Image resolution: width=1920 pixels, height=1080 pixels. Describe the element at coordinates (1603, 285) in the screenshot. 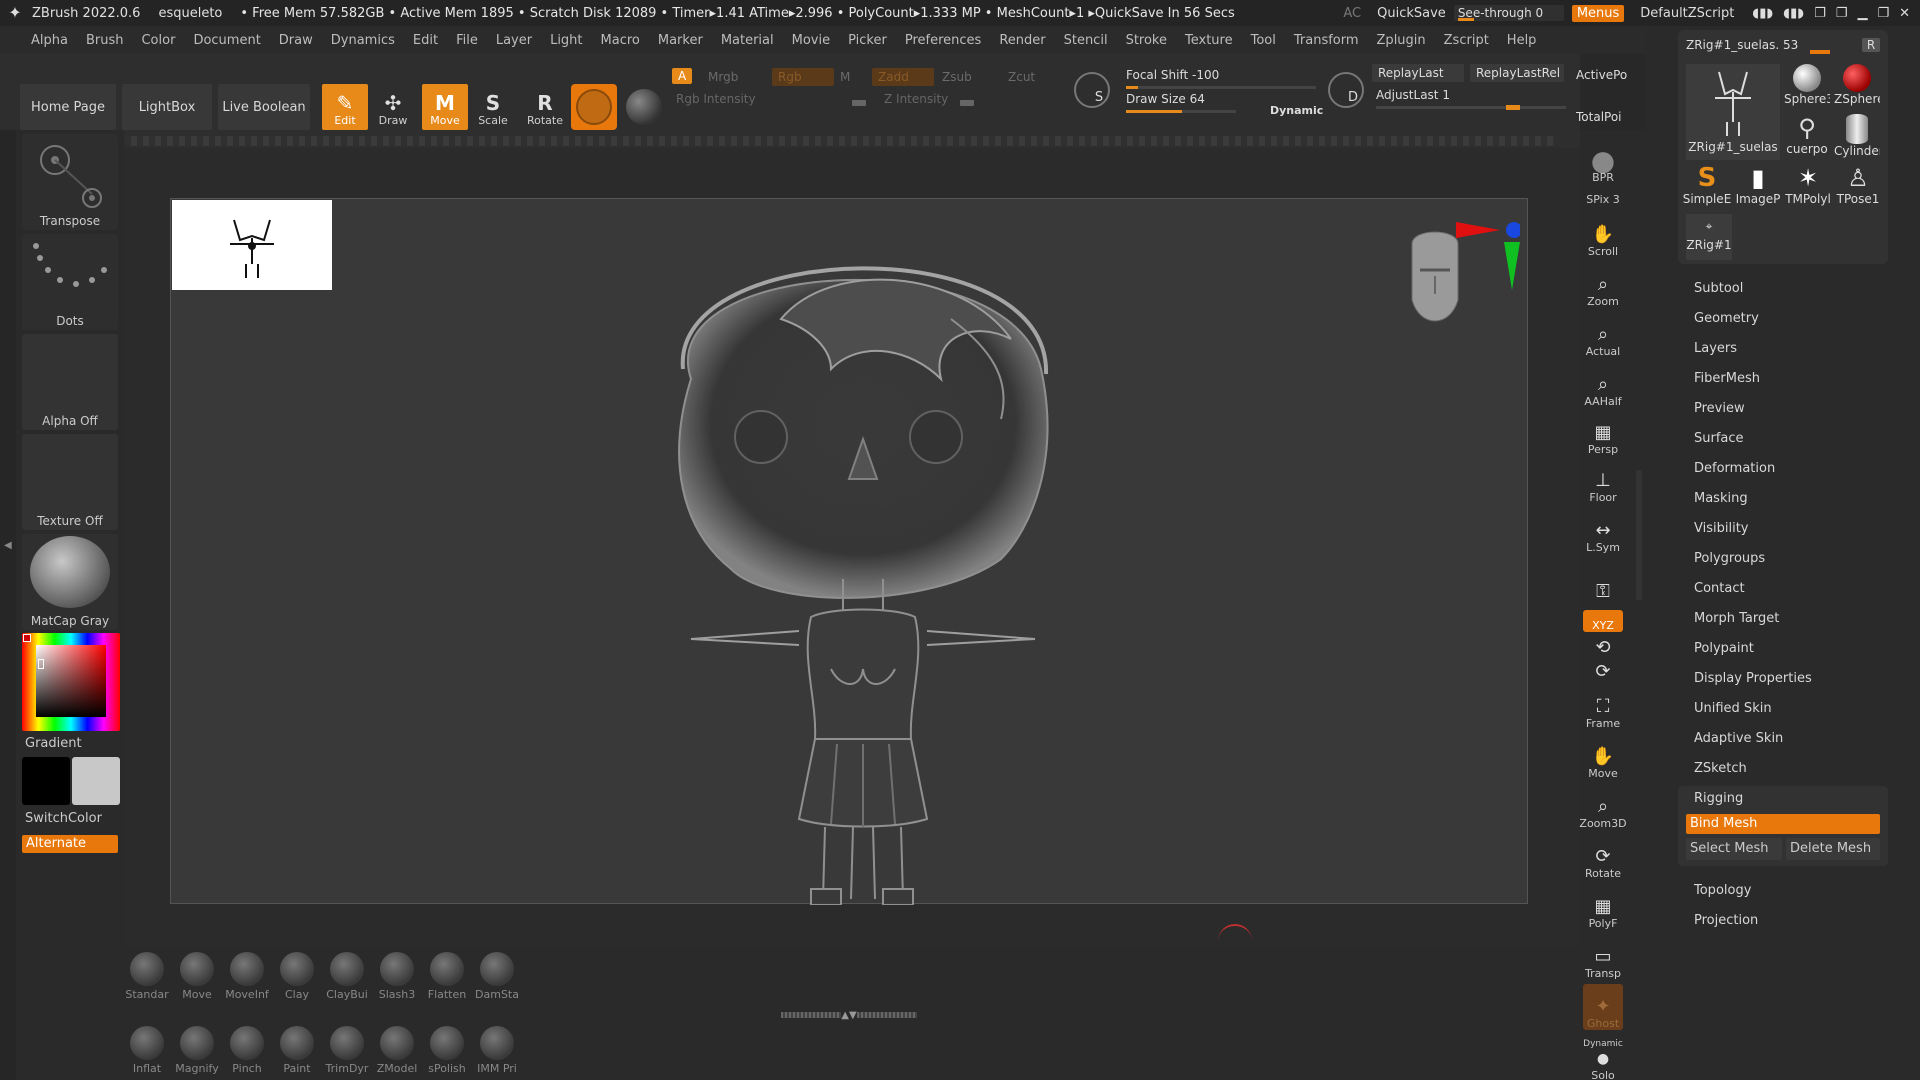

I see `zoom-button: ⌕ Zoom` at that location.